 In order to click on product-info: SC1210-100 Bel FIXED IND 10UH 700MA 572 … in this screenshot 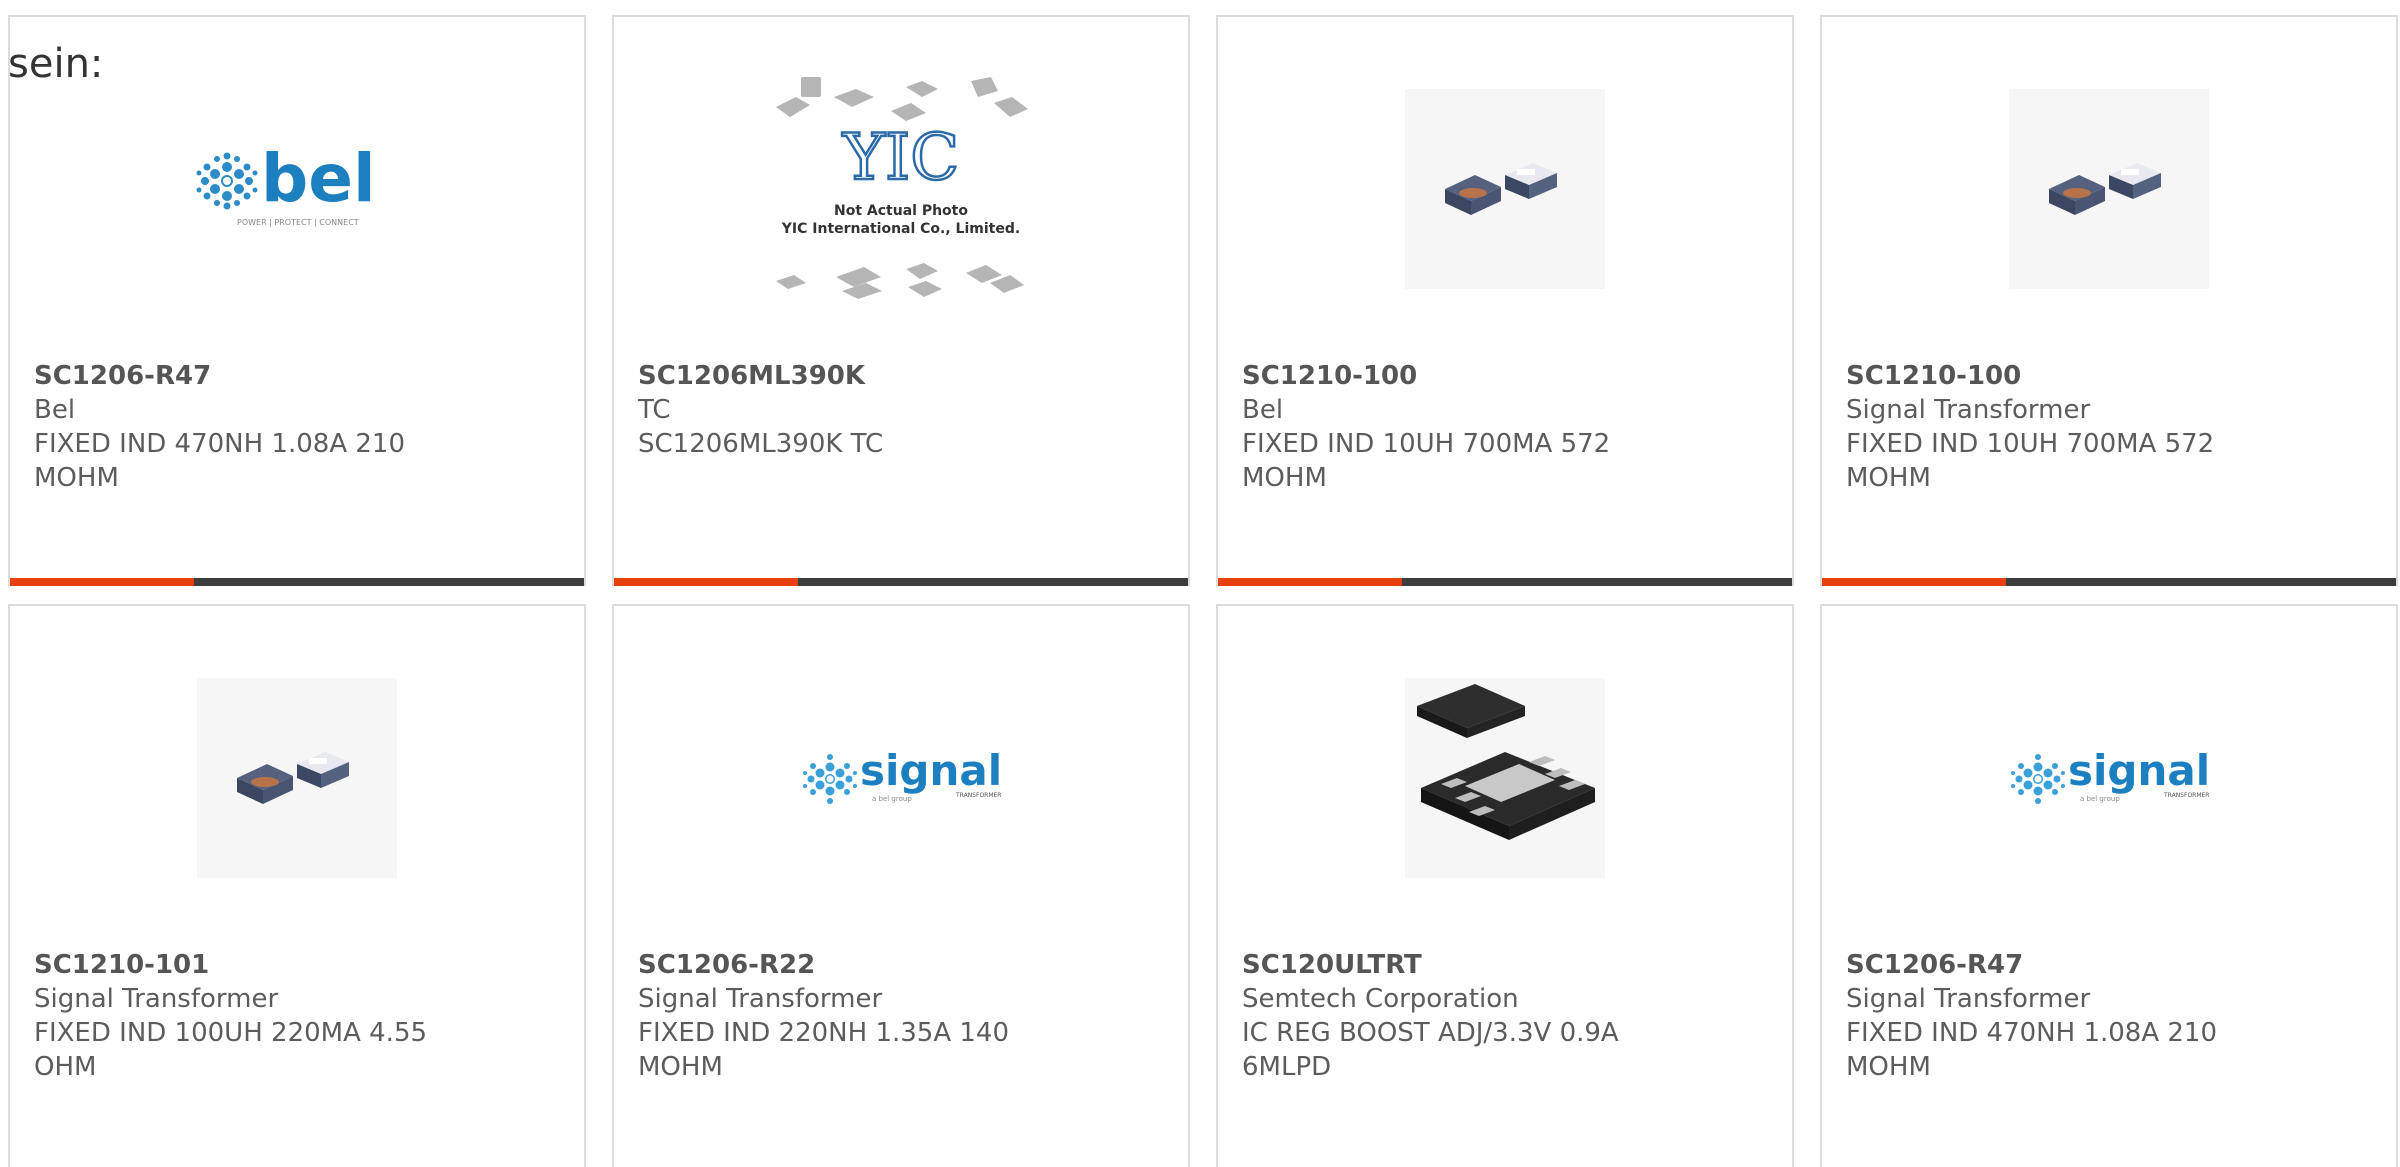, I will do `click(1442, 427)`.